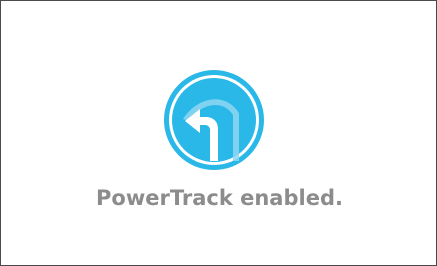 This screenshot has width=437, height=266. I want to click on powertrack-logo, so click(214, 120).